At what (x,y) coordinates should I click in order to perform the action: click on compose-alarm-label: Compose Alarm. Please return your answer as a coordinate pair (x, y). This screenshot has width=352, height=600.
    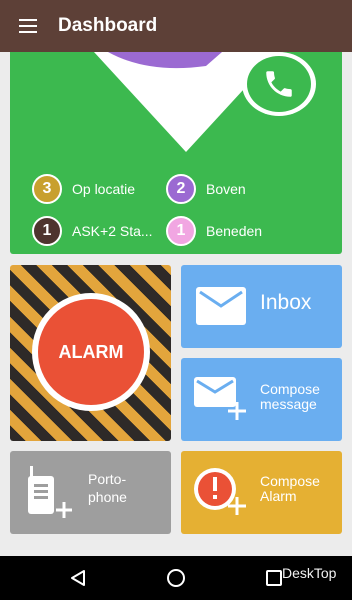
    Looking at the image, I should click on (290, 488).